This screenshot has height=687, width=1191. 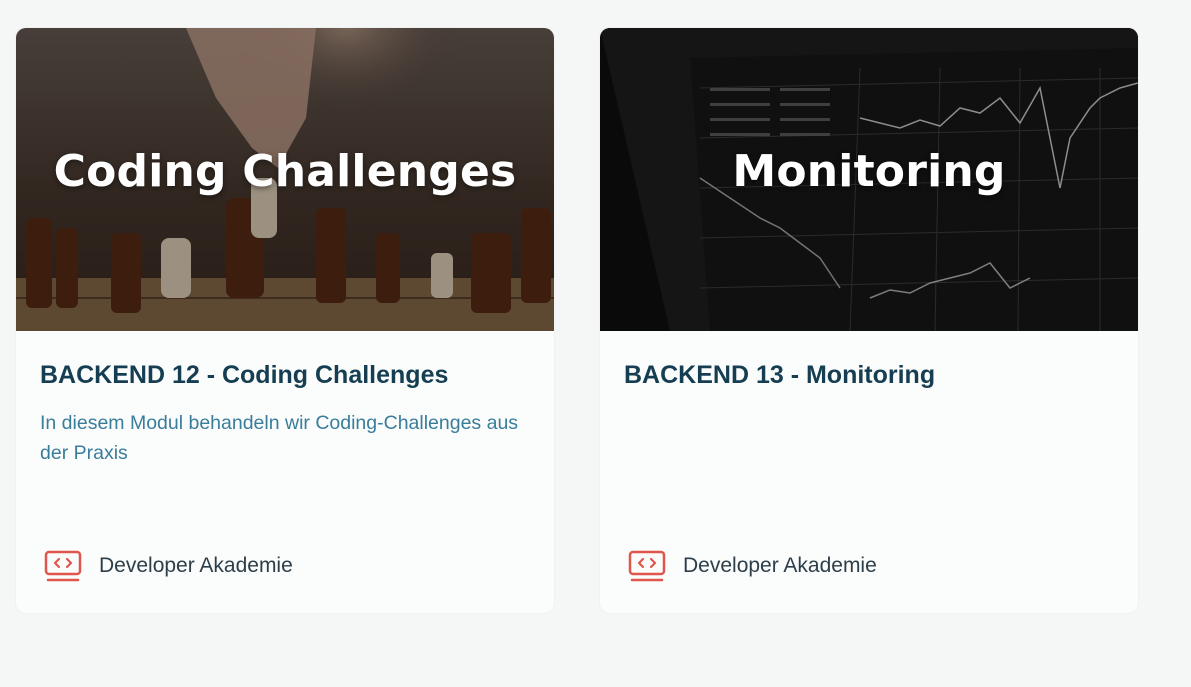 What do you see at coordinates (285, 171) in the screenshot?
I see `thumbnail-title: Coding Challenges` at bounding box center [285, 171].